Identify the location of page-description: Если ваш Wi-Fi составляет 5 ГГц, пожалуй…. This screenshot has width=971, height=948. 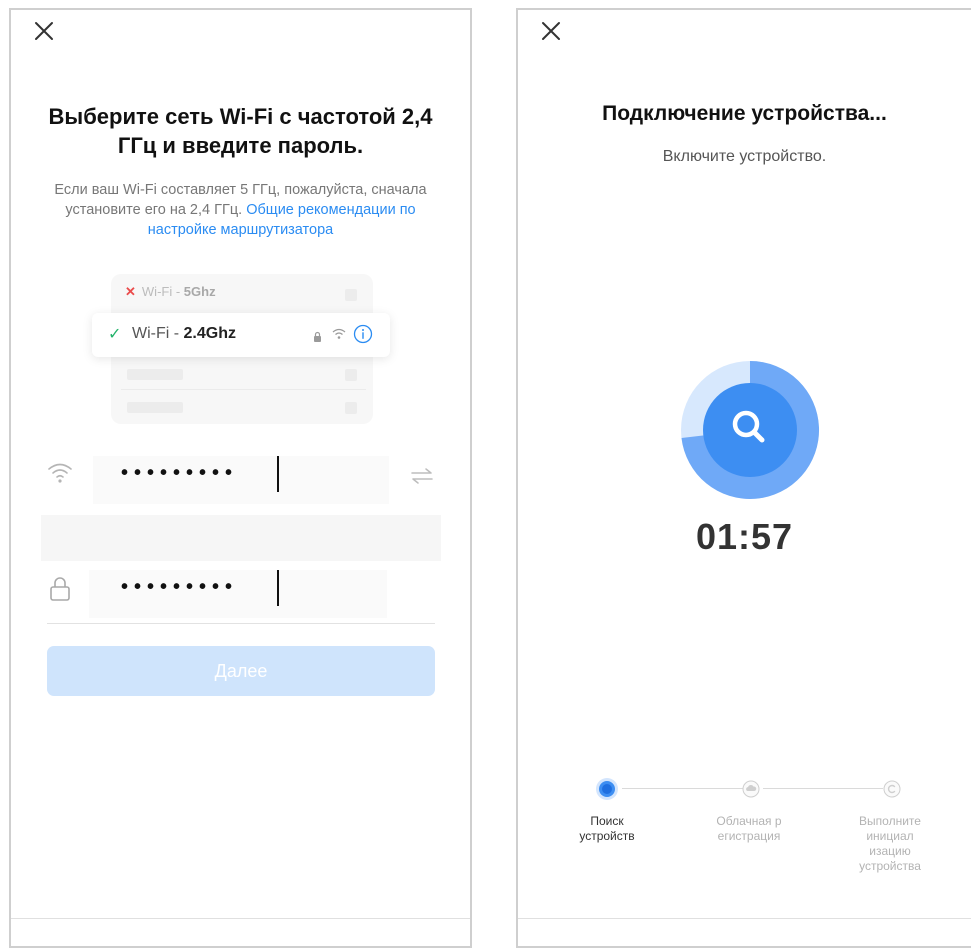
(240, 210).